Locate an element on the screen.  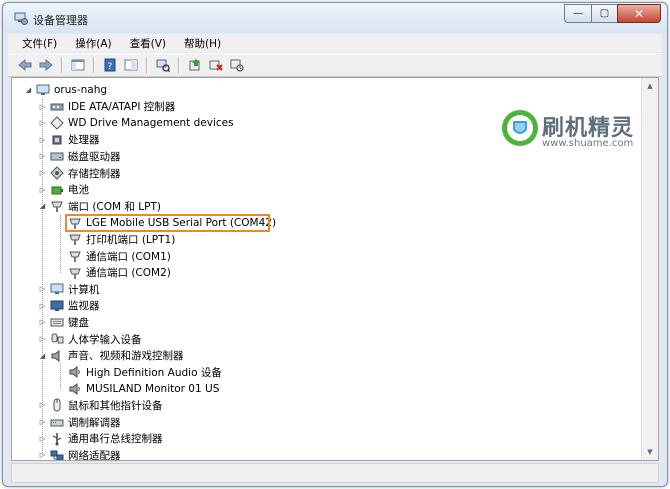
disable-button is located at coordinates (237, 65).